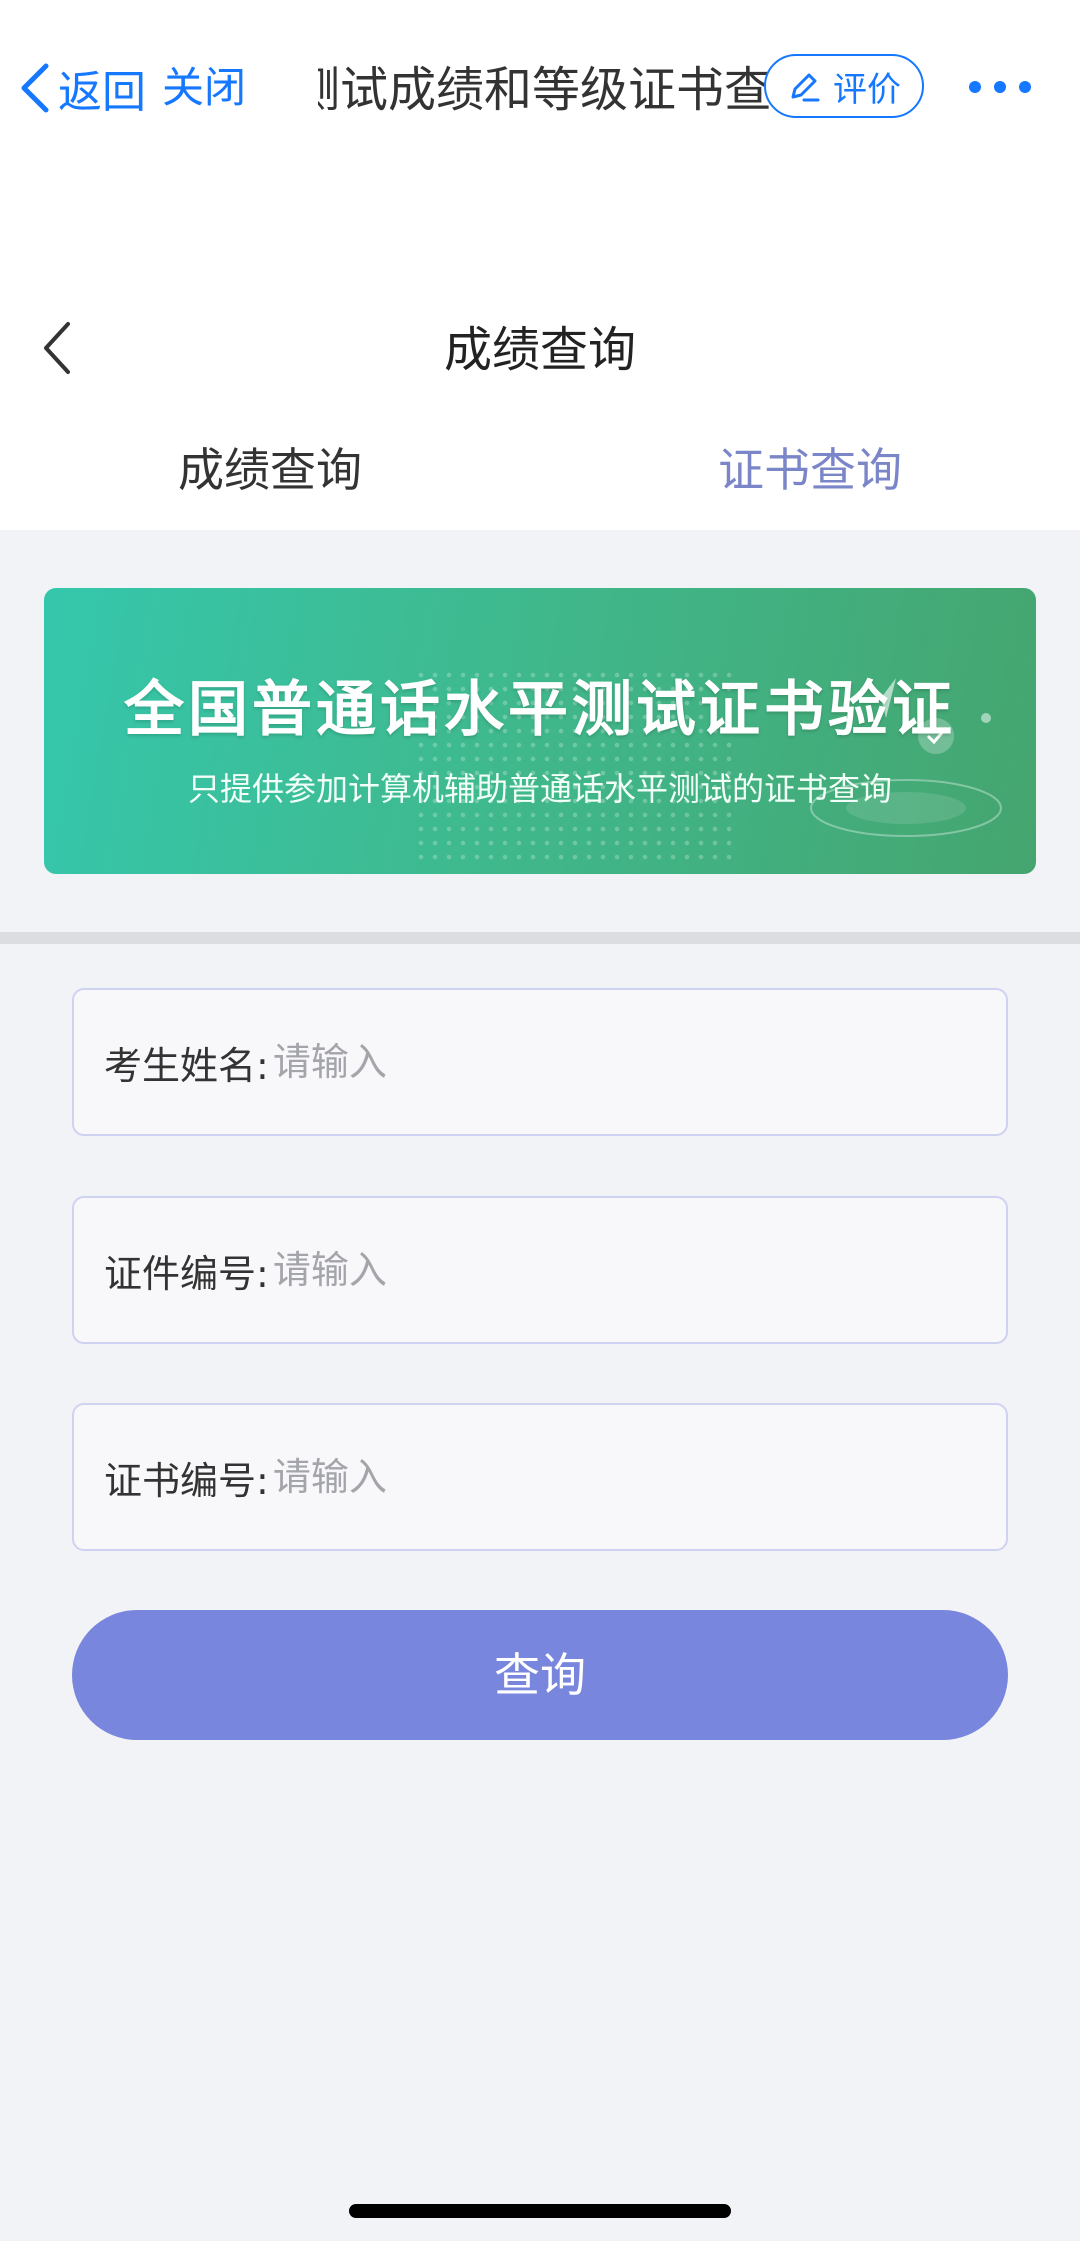  I want to click on page-title: 成绩查询, so click(539, 350).